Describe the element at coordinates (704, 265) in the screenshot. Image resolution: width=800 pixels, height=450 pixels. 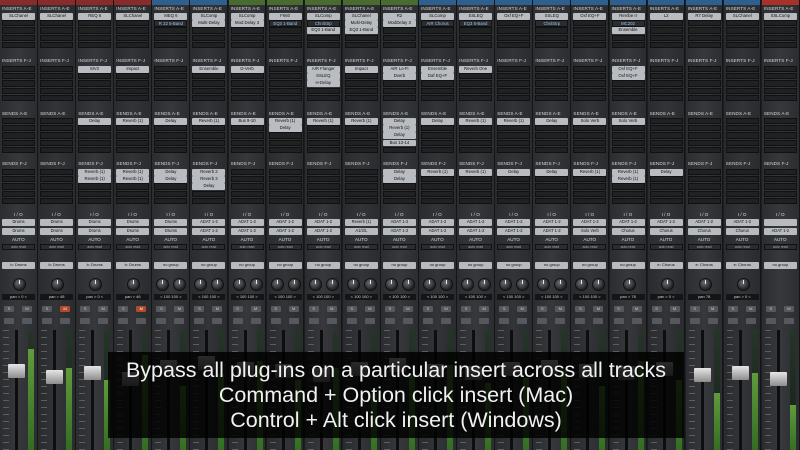
I see `group-selector: e: Chorus` at that location.